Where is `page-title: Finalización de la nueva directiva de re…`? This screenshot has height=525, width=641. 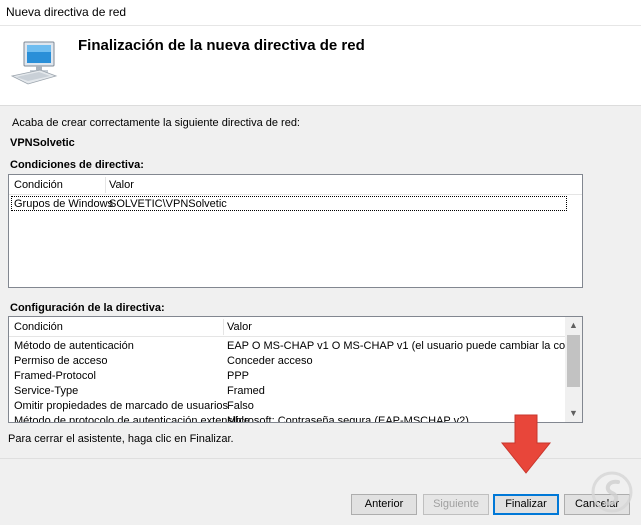
page-title: Finalización de la nueva directiva de re… is located at coordinates (221, 45).